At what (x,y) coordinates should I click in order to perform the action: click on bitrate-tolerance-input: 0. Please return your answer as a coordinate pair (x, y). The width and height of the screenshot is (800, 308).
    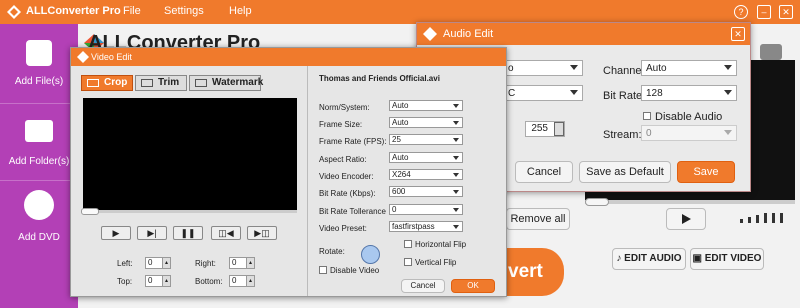
    Looking at the image, I should click on (426, 209).